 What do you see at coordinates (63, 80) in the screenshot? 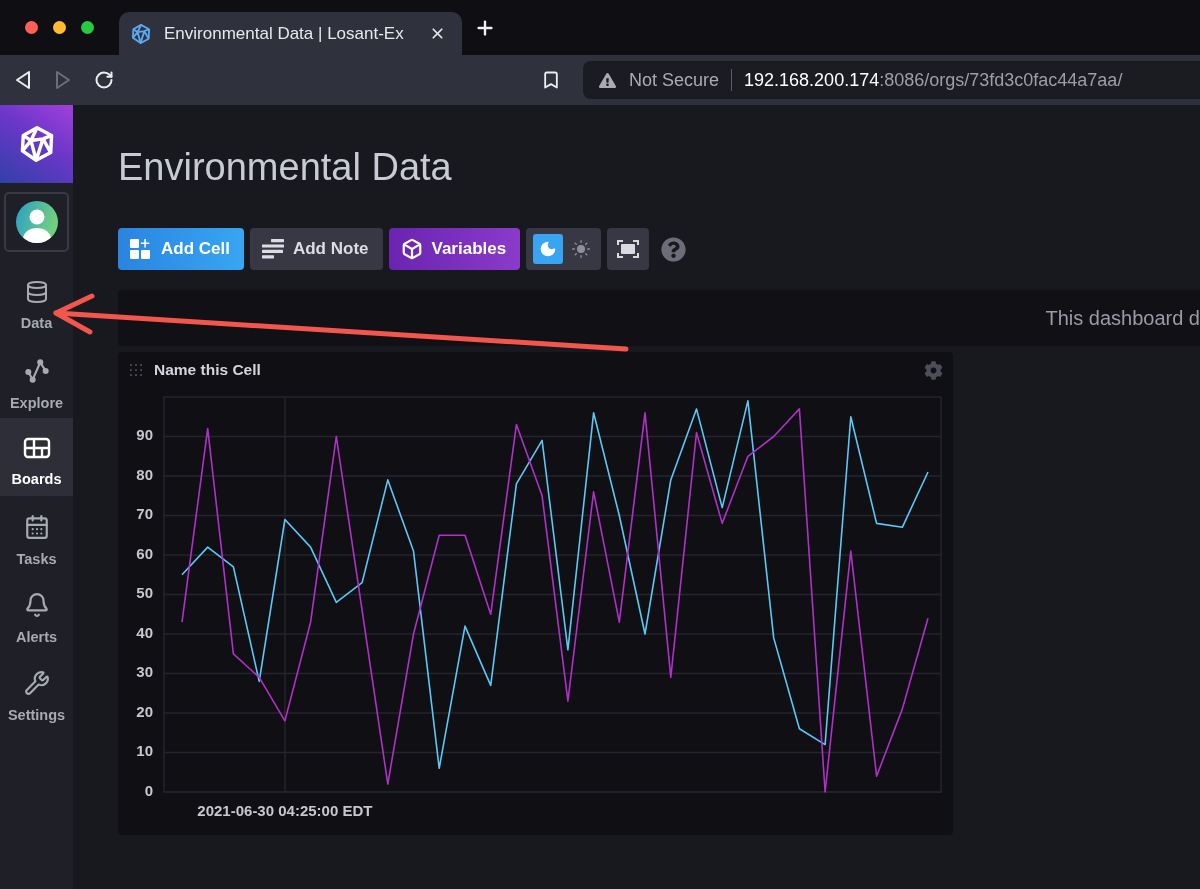
I see `forward-icon` at bounding box center [63, 80].